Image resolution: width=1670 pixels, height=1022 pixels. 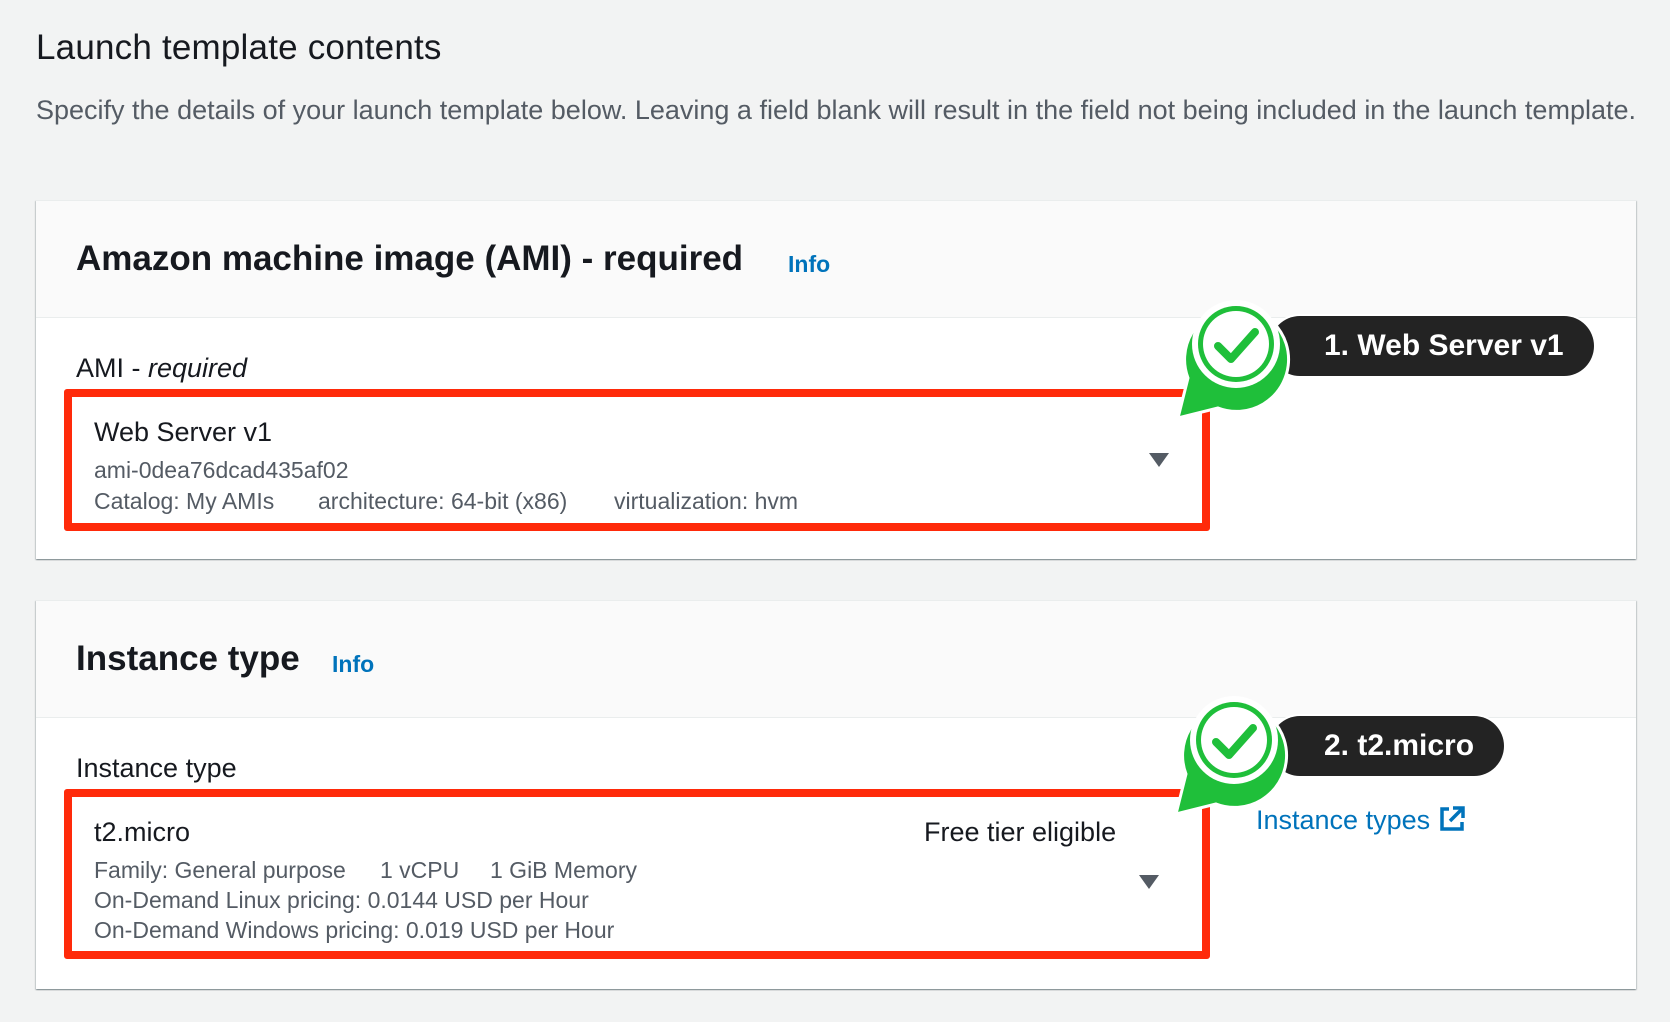 What do you see at coordinates (563, 870) in the screenshot?
I see `instance-memory: 1 GiB Memory` at bounding box center [563, 870].